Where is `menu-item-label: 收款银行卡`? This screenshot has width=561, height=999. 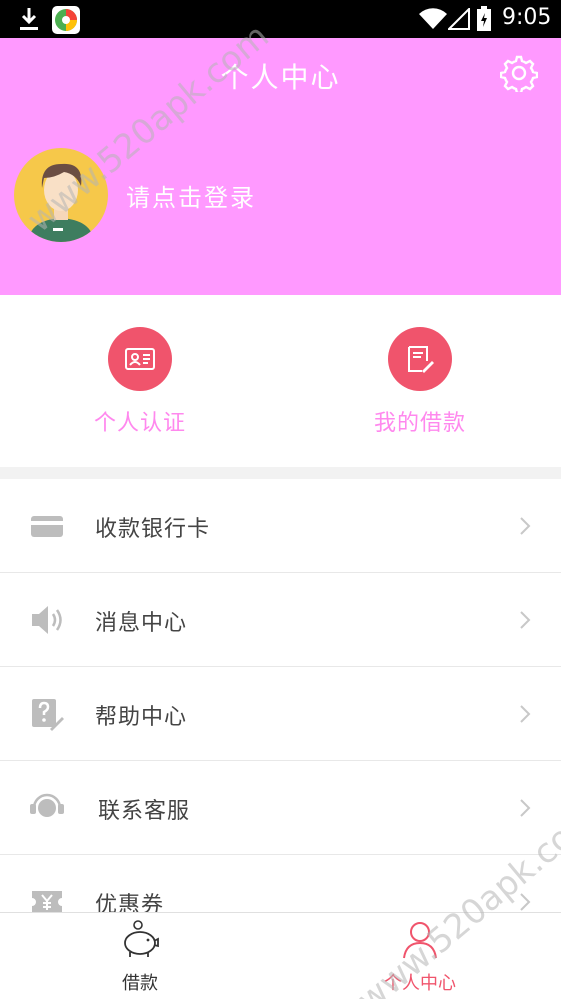 menu-item-label: 收款银行卡 is located at coordinates (153, 529).